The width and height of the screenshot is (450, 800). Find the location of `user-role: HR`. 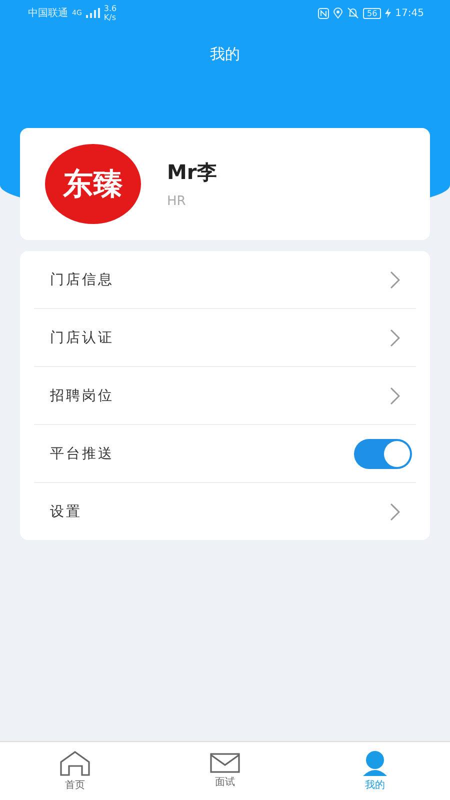

user-role: HR is located at coordinates (177, 201).